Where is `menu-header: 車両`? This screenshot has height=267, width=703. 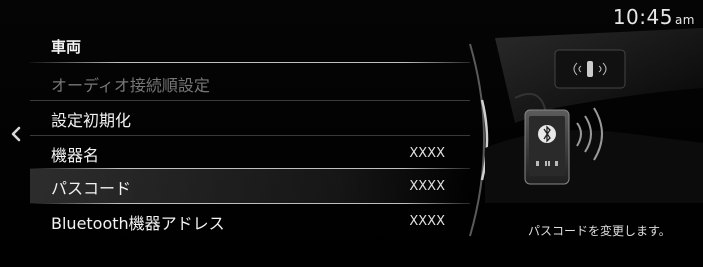 menu-header: 車両 is located at coordinates (250, 49).